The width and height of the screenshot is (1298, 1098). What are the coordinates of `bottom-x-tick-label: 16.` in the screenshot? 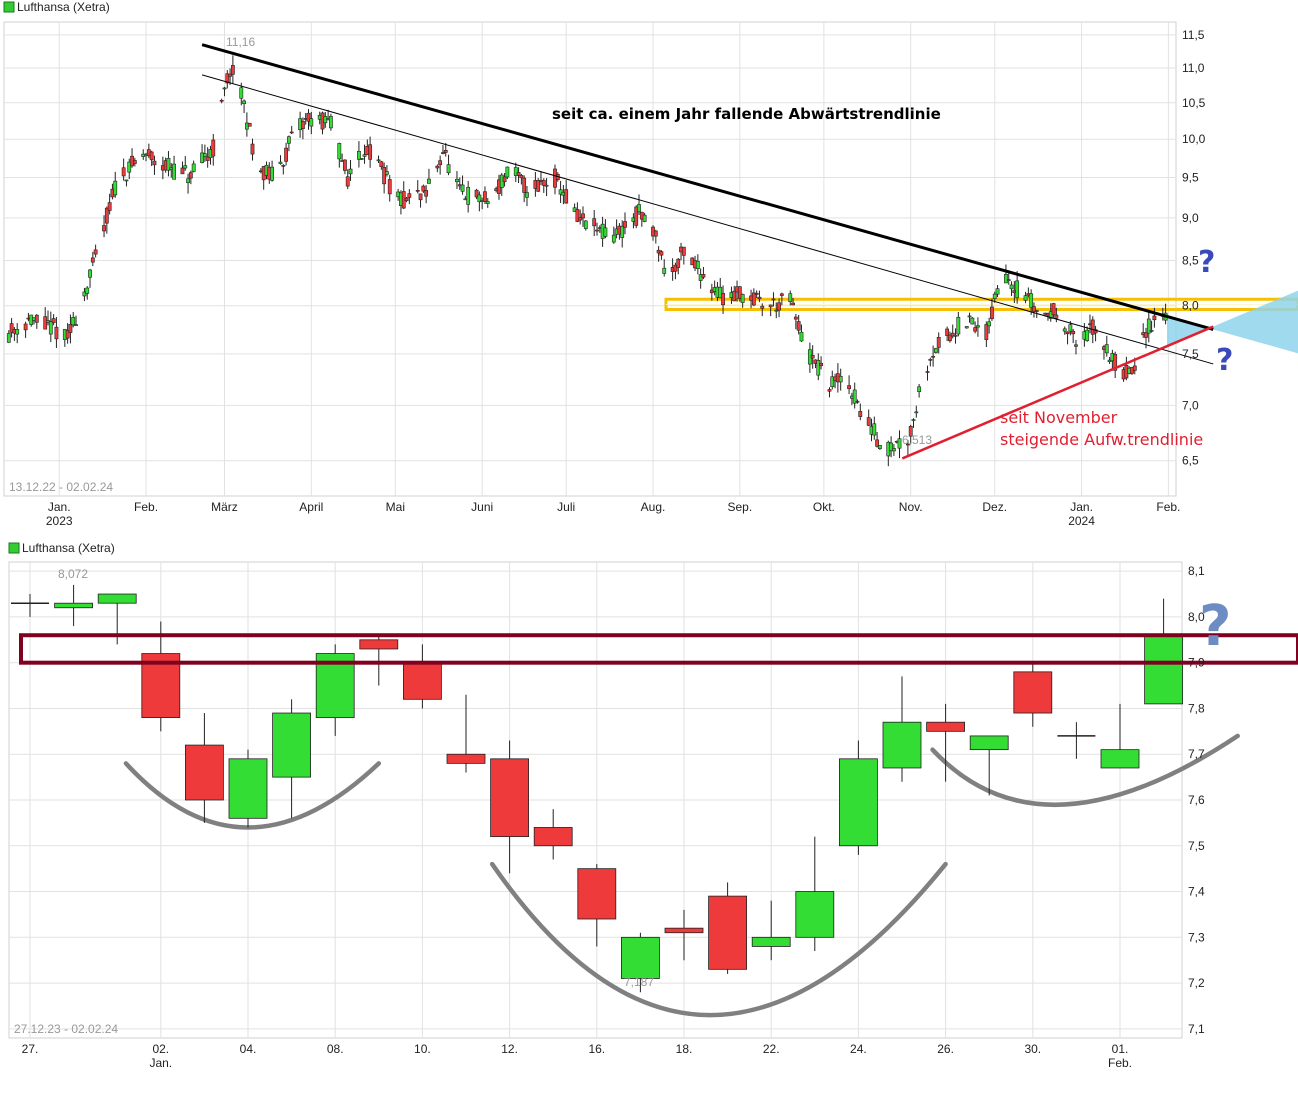 It's located at (596, 1049).